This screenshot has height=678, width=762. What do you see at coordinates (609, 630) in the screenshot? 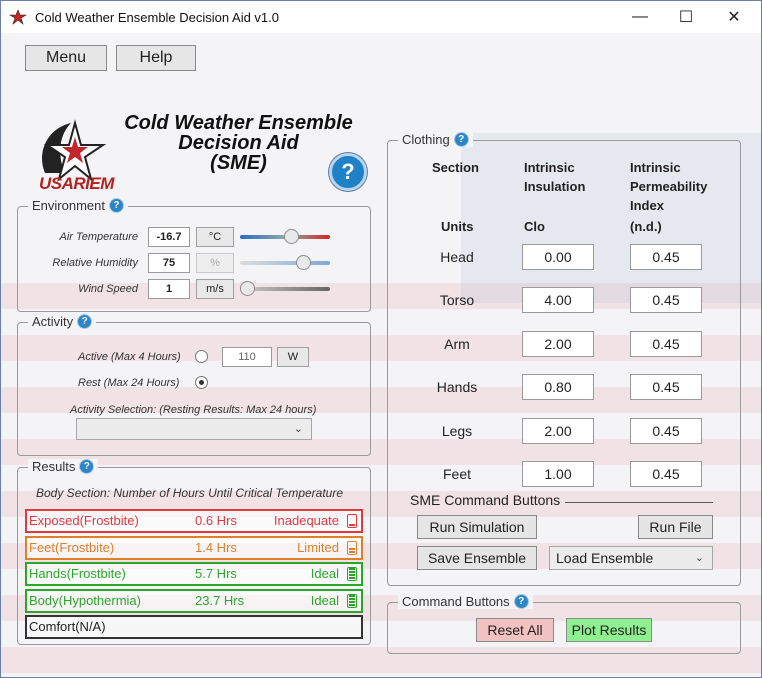
I see `plot-results-button: Plot Results` at bounding box center [609, 630].